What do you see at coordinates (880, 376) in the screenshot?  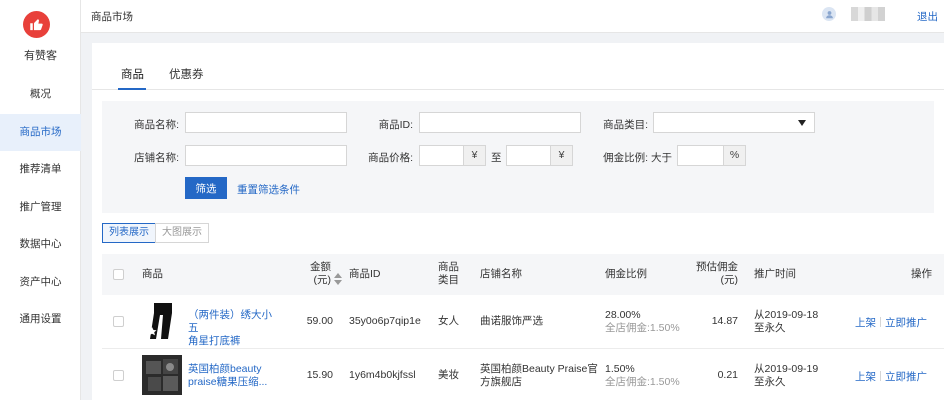 I see `ops-divider` at bounding box center [880, 376].